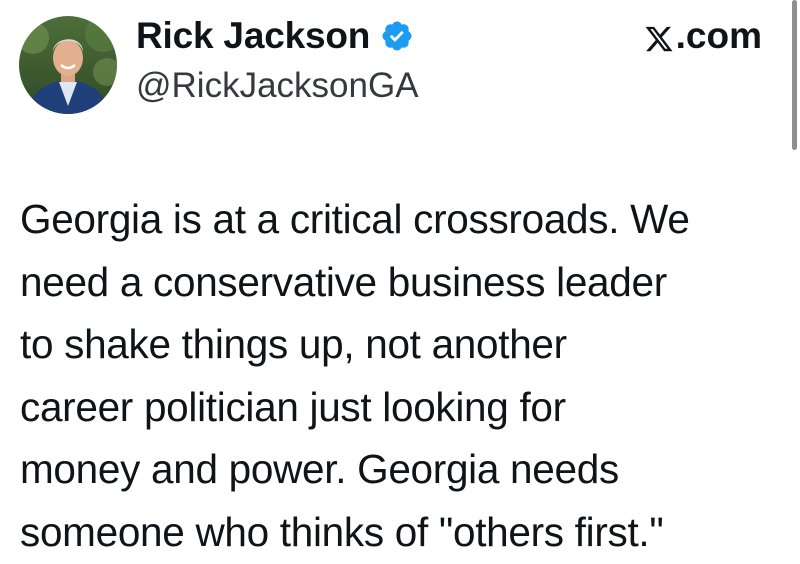  I want to click on profile-photo-icon, so click(68, 65).